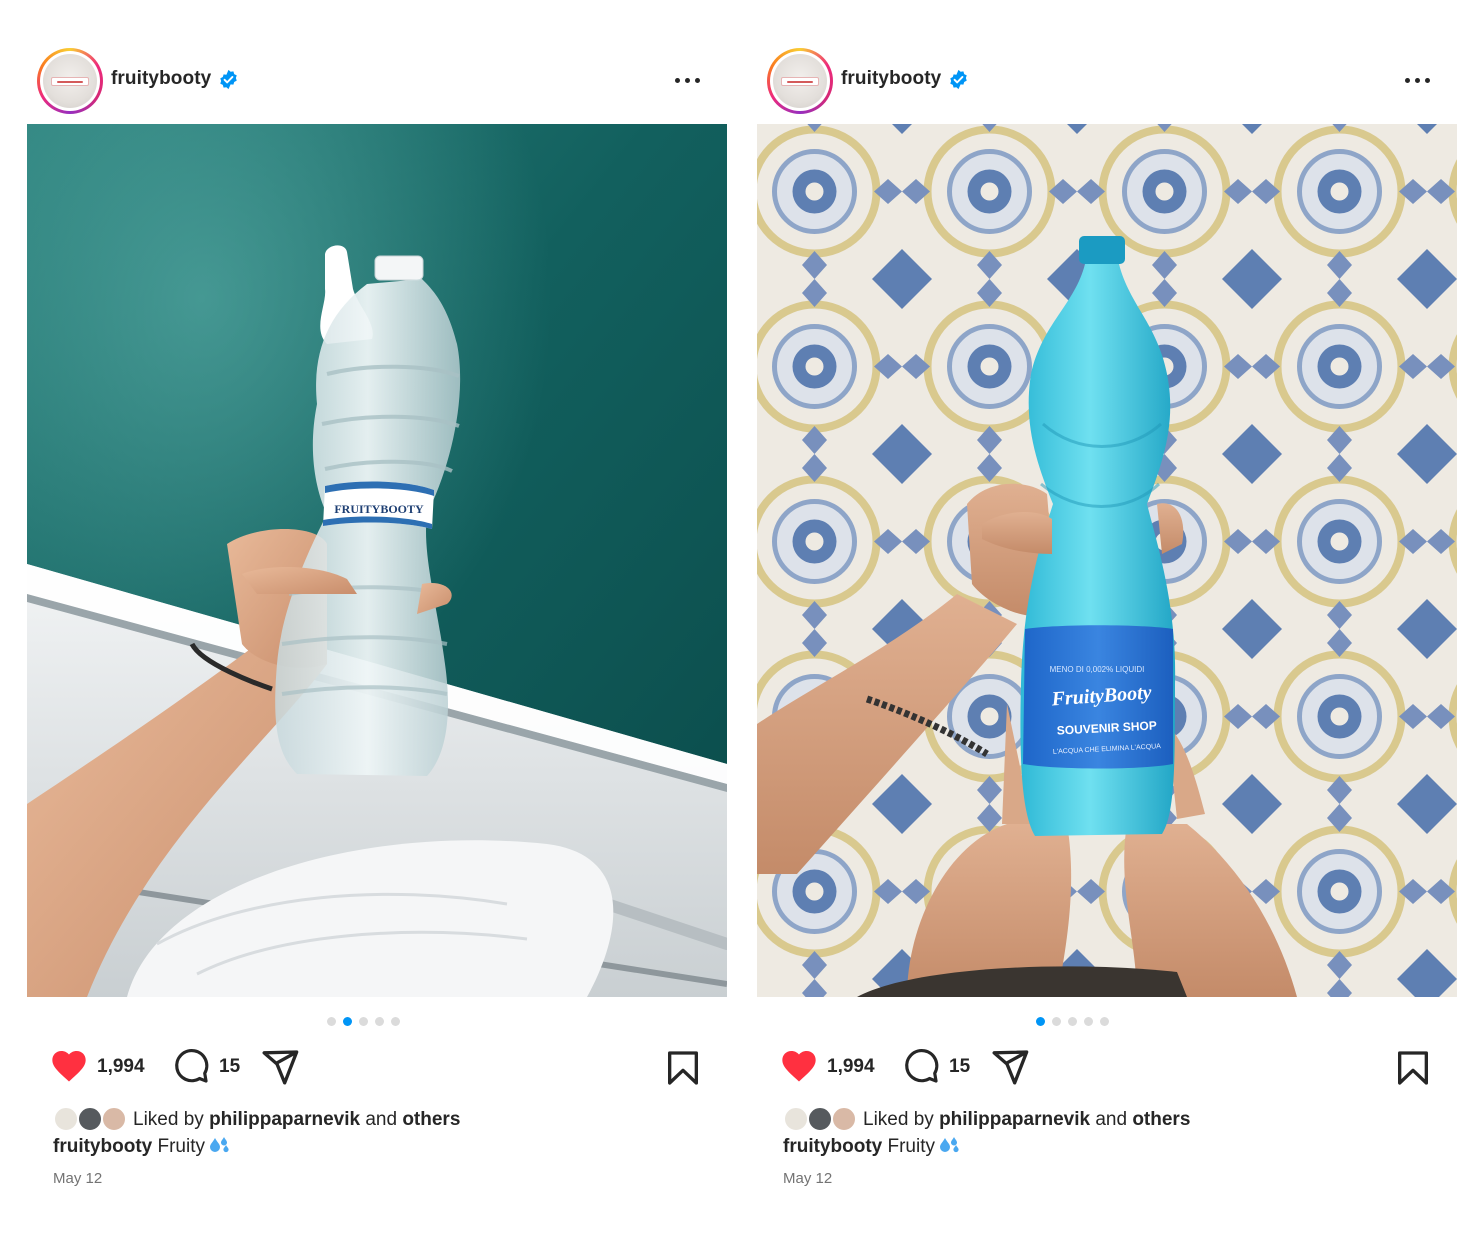  I want to click on bottle-small-print: MENO DI 0,002% LIQUIDI, so click(1097, 669).